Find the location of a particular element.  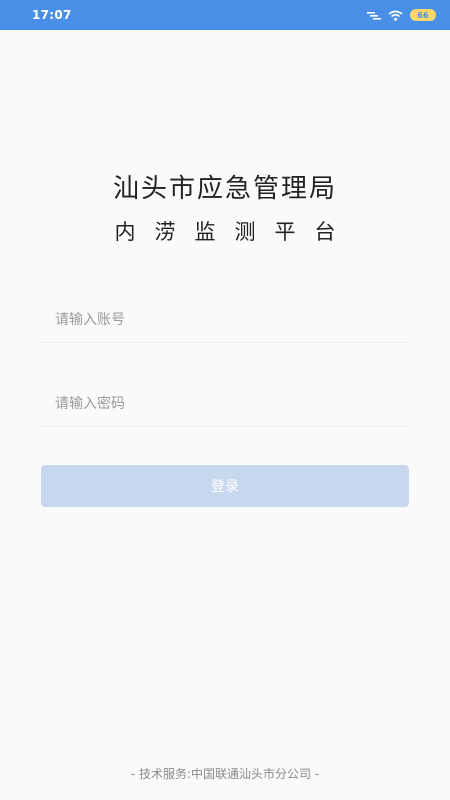

account-input is located at coordinates (225, 320).